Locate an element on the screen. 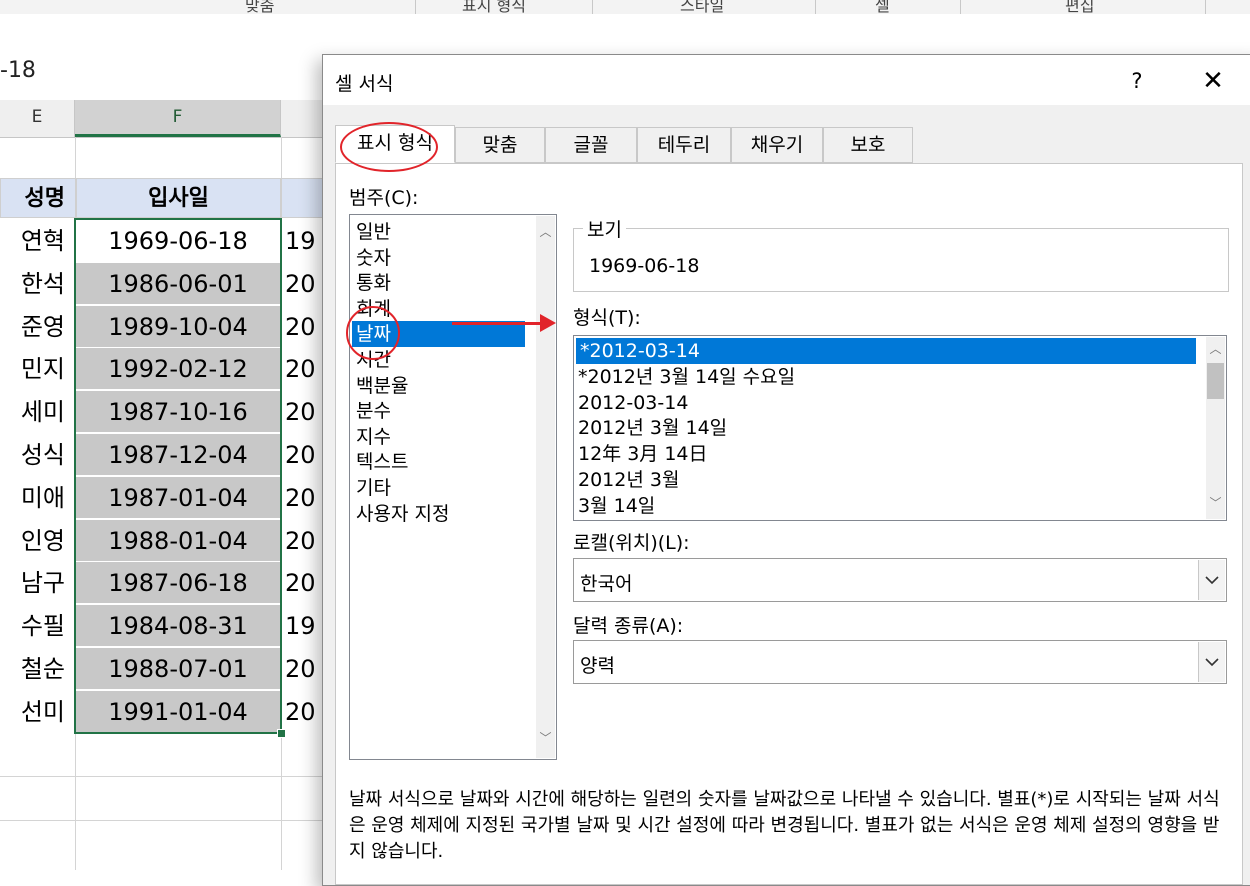 The width and height of the screenshot is (1250, 886). tab-number: 표시 형식 is located at coordinates (395, 144).